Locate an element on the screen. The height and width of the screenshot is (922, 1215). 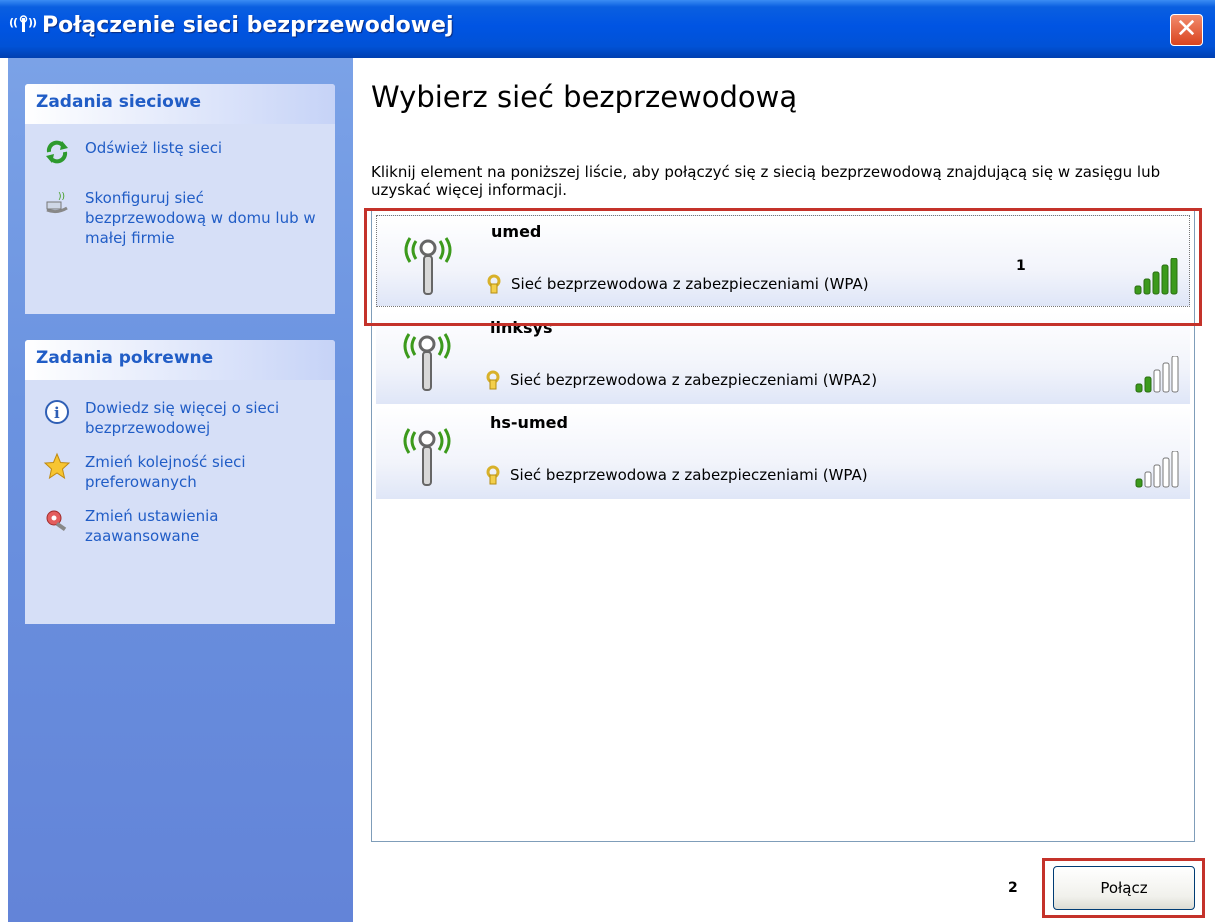
title-bar: (( )) Połączenie sieci bezprzewodowej ✕ is located at coordinates (607, 29).